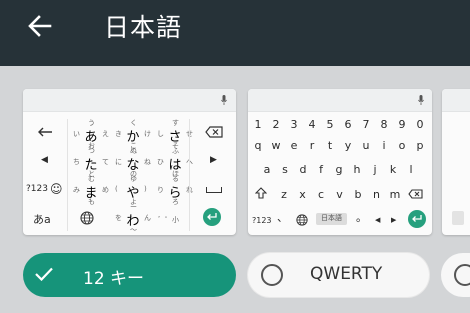 The height and width of the screenshot is (313, 470). I want to click on flick-key-alt: め, so click(105, 190).